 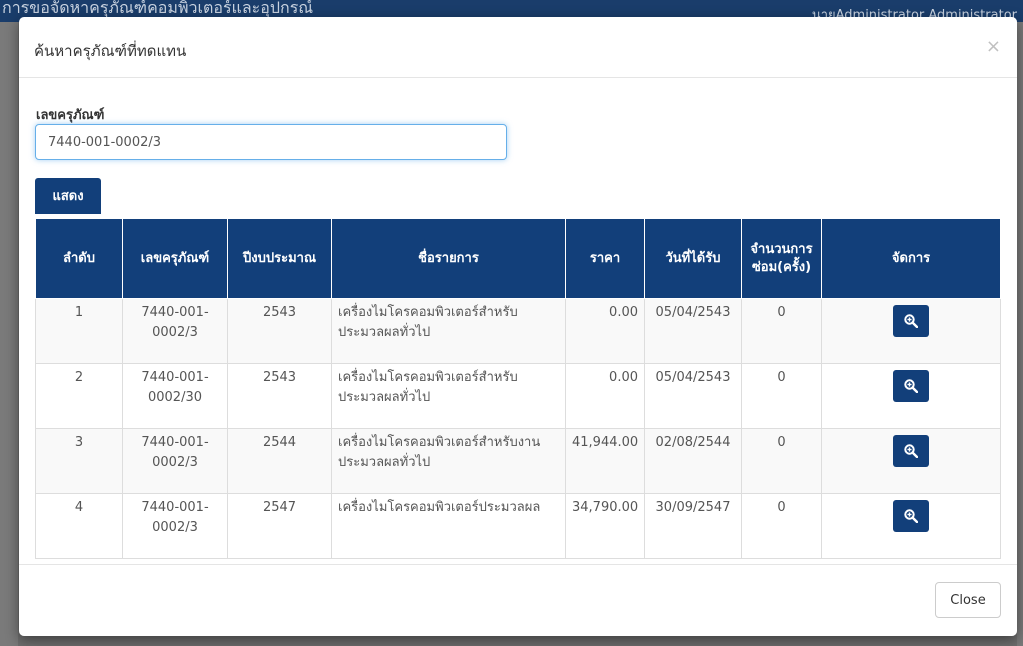 I want to click on background-right-strip, so click(x=1020, y=334).